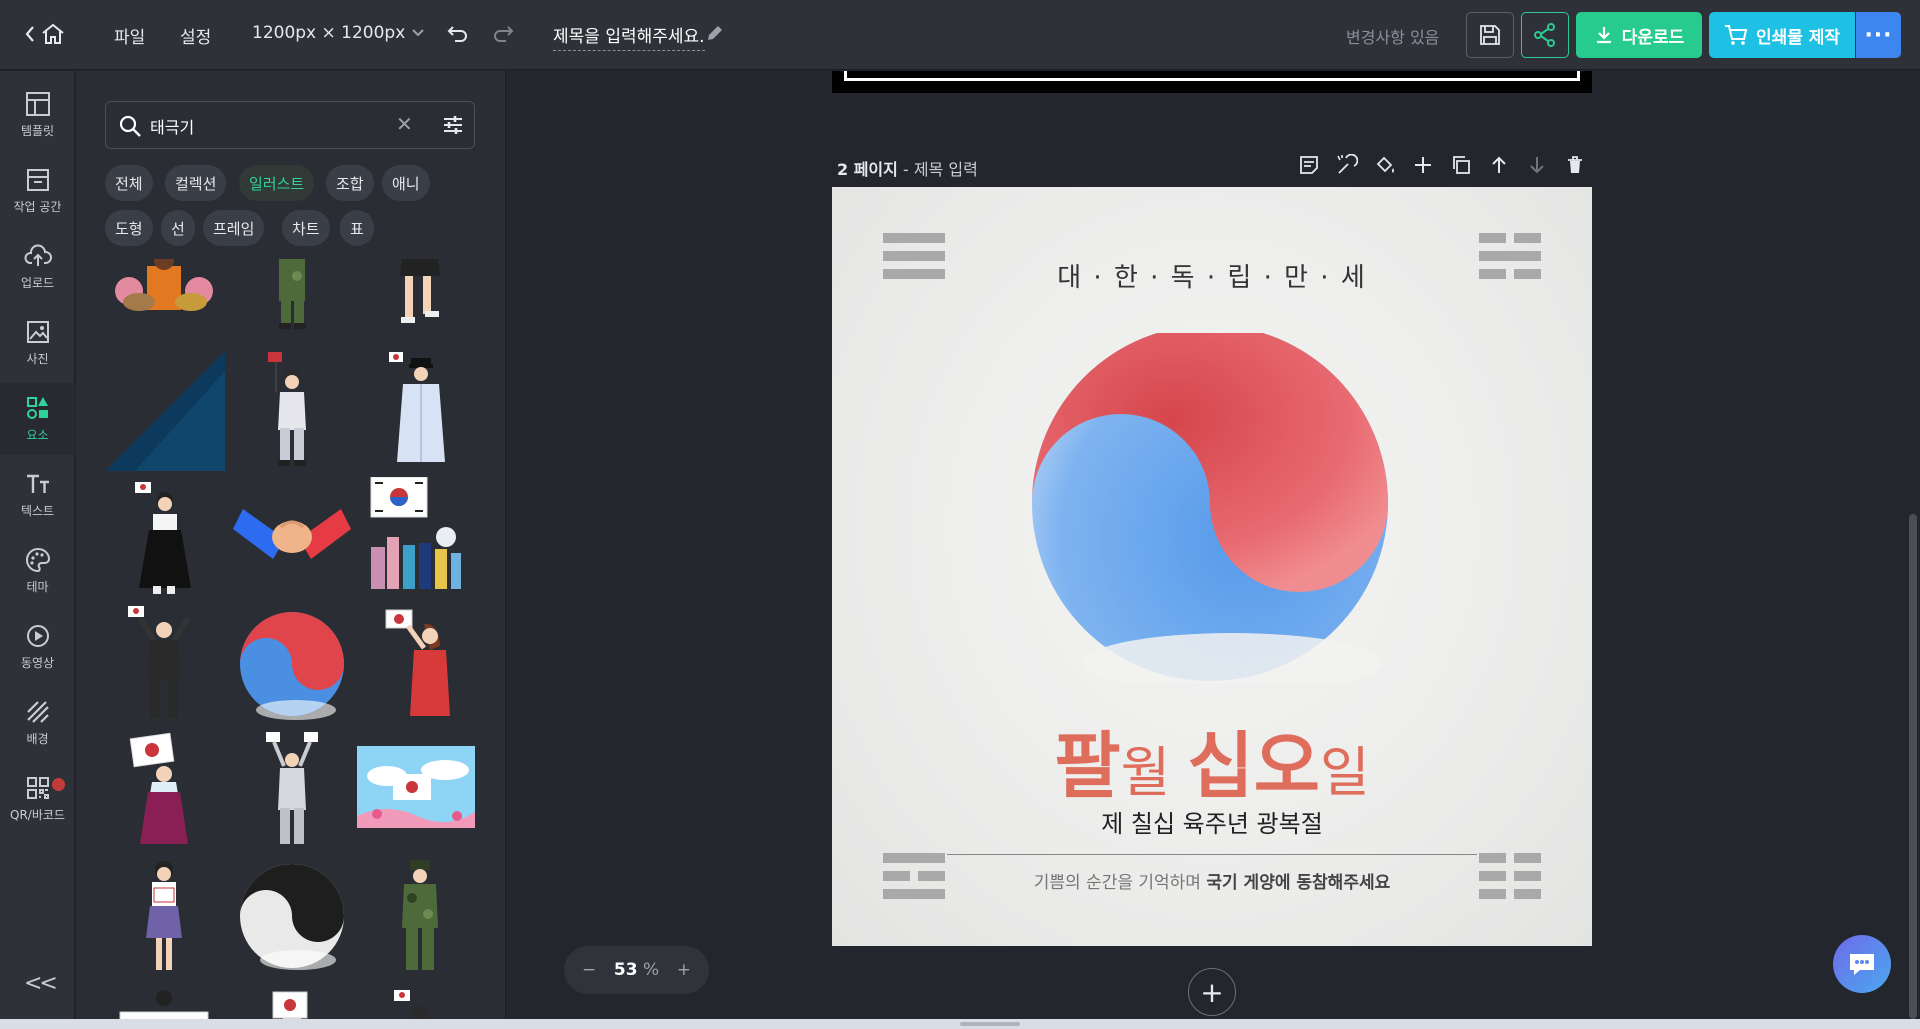 This screenshot has height=1029, width=1920. What do you see at coordinates (37, 495) in the screenshot?
I see `rail-item-text: 텍스트` at bounding box center [37, 495].